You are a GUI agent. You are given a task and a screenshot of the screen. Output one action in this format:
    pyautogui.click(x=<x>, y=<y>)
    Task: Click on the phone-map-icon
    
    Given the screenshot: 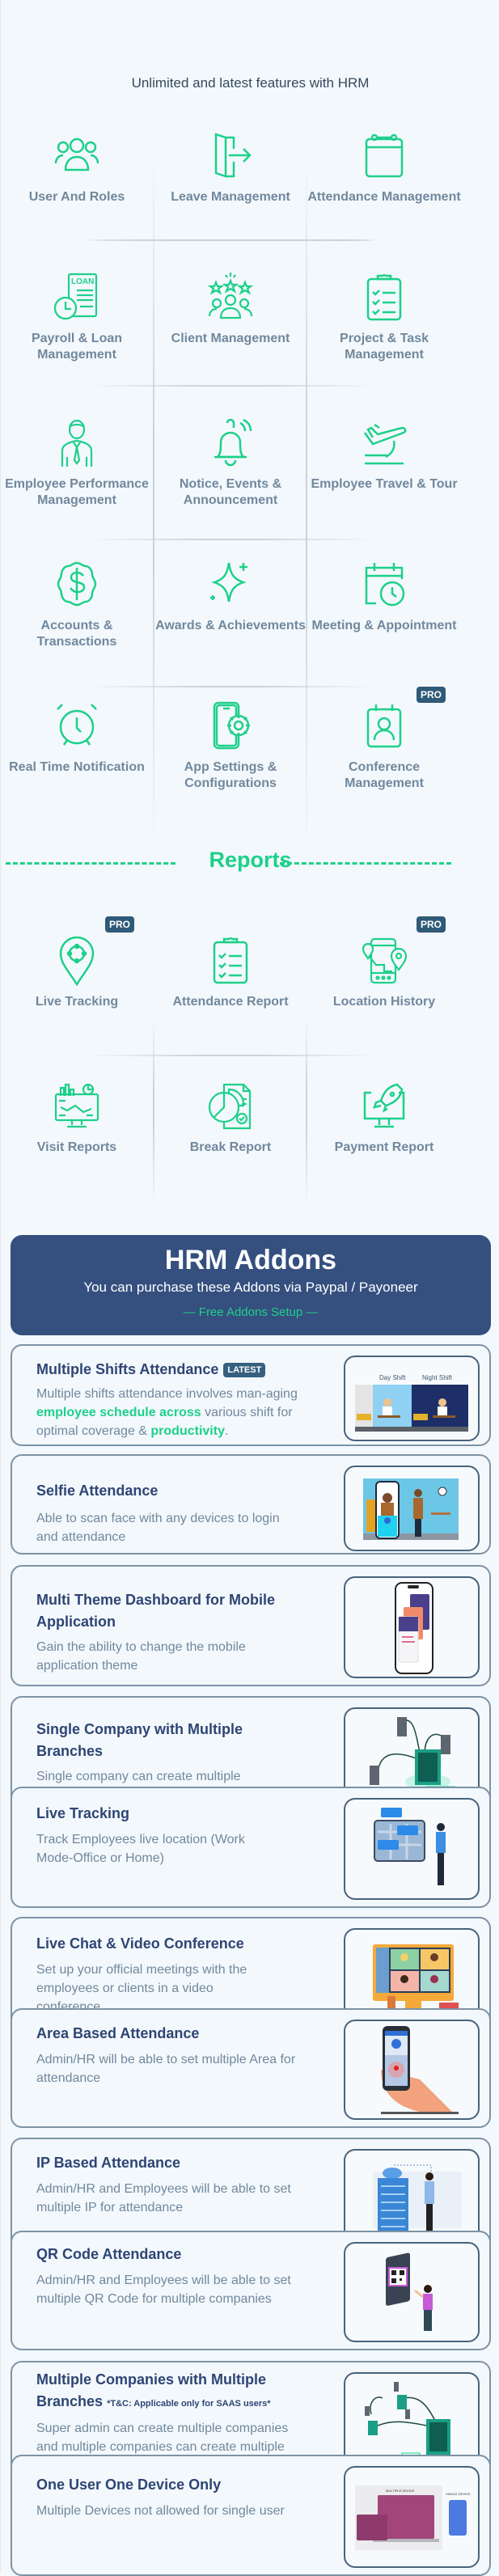 What is the action you would take?
    pyautogui.click(x=385, y=961)
    